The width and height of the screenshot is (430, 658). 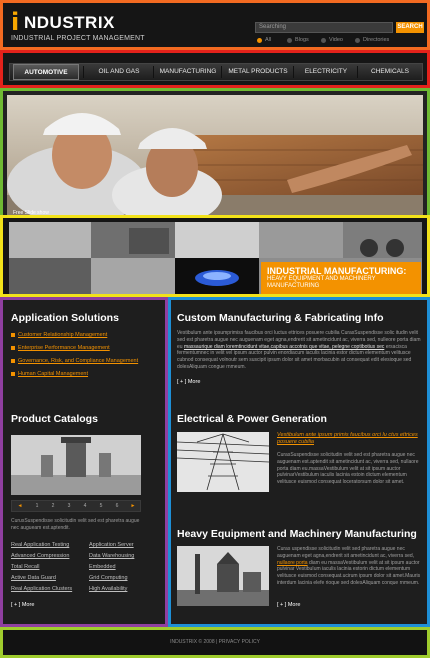 I want to click on nav-item-metal-products: METAL PRODUCTS, so click(x=258, y=72).